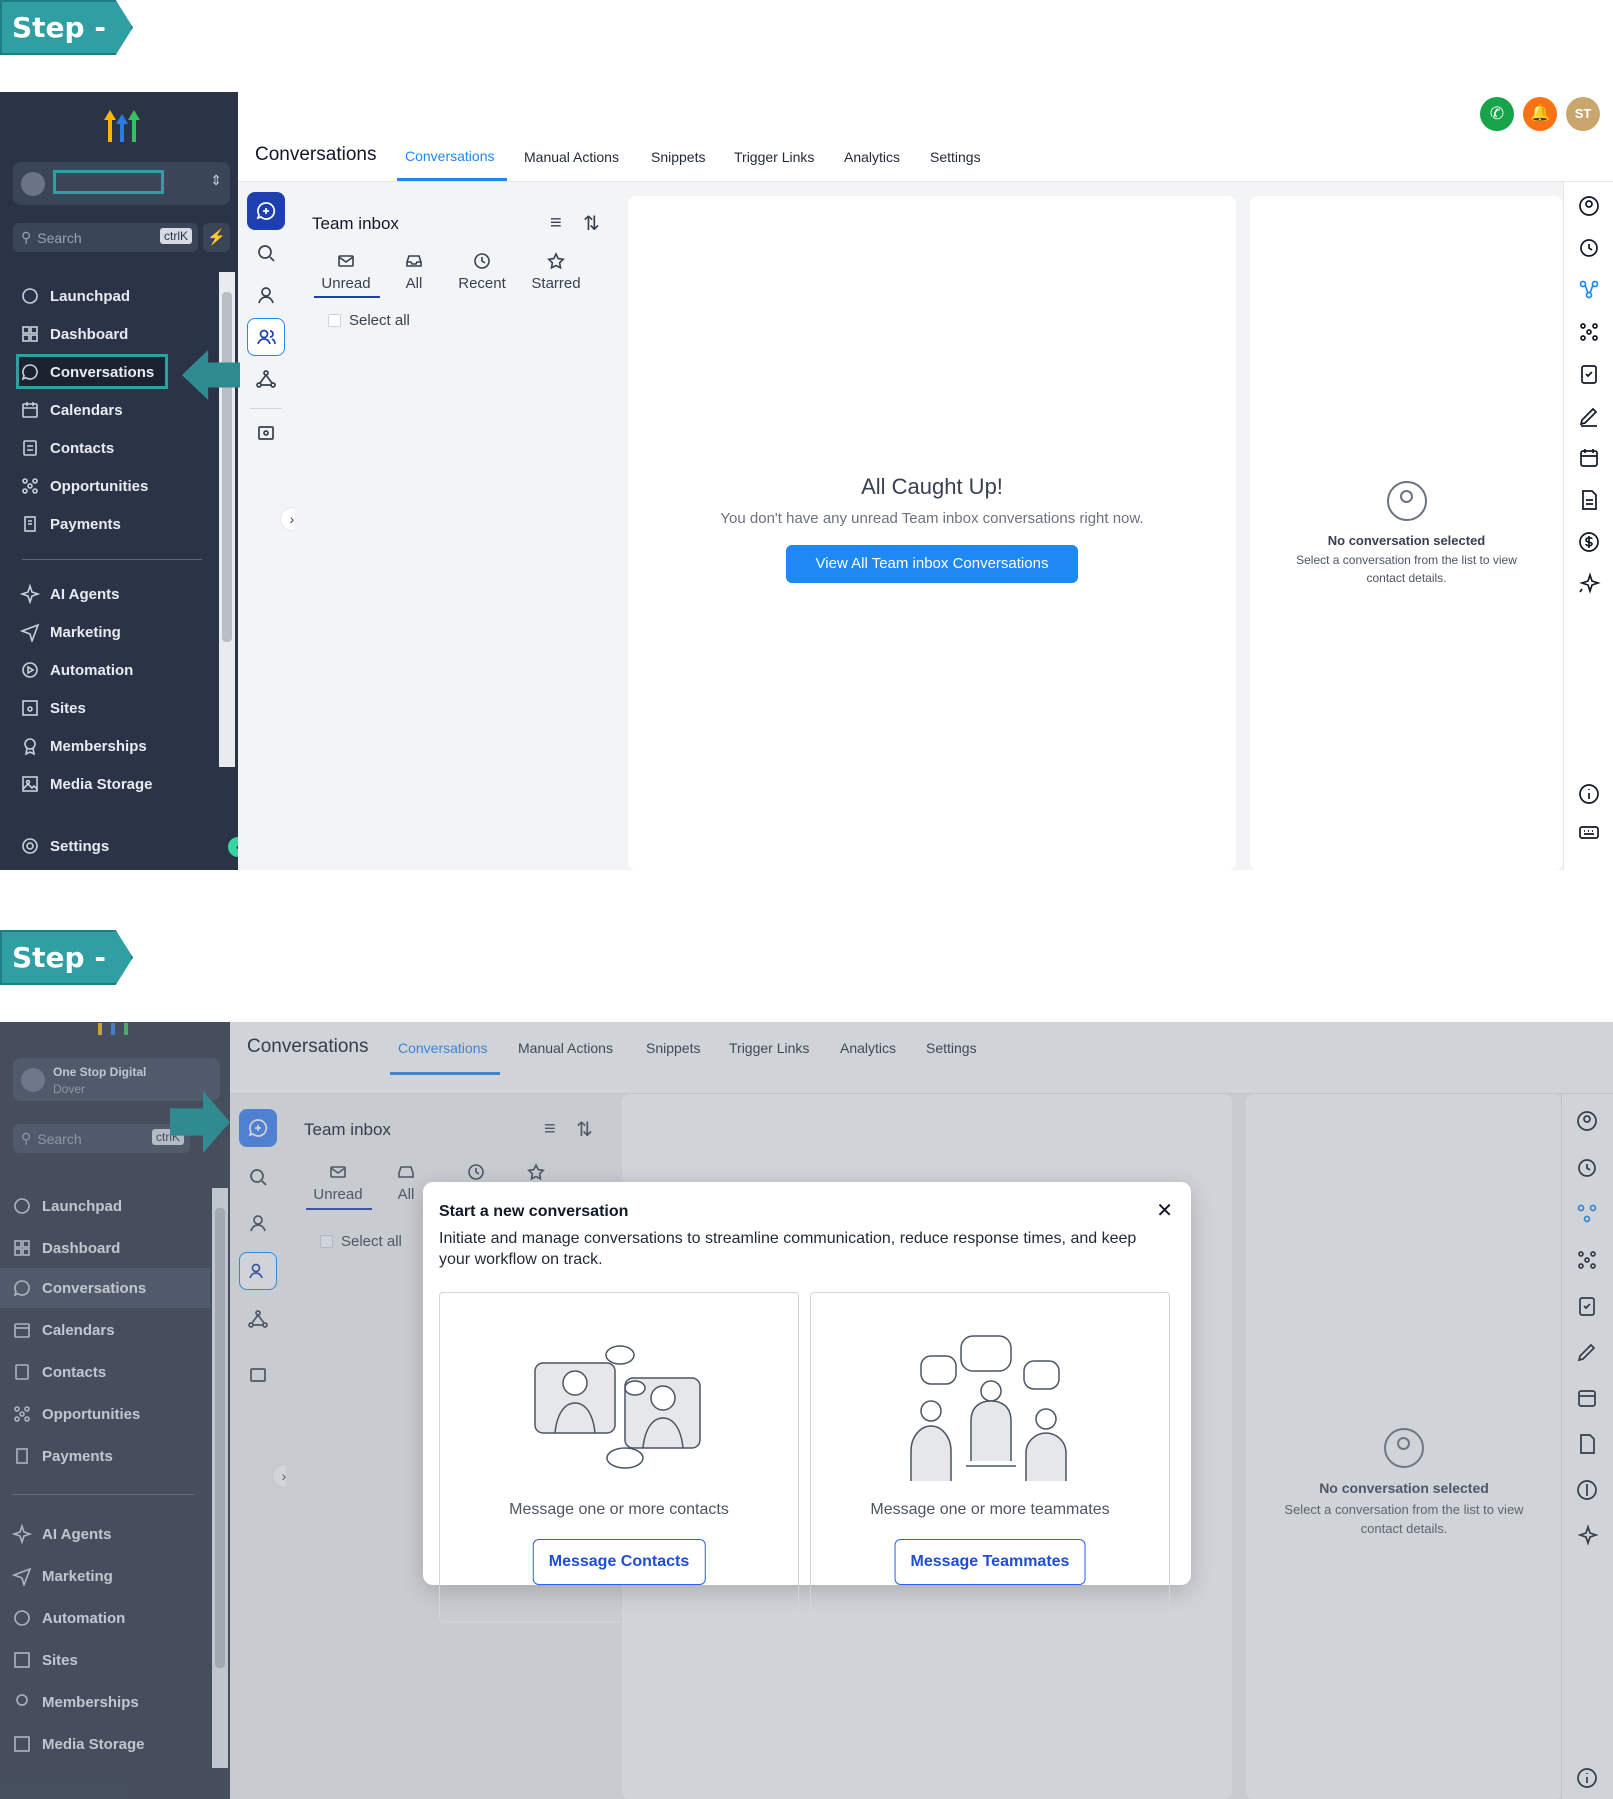 The height and width of the screenshot is (1799, 1613). Describe the element at coordinates (617, 1407) in the screenshot. I see `contacts-illustration-icon` at that location.